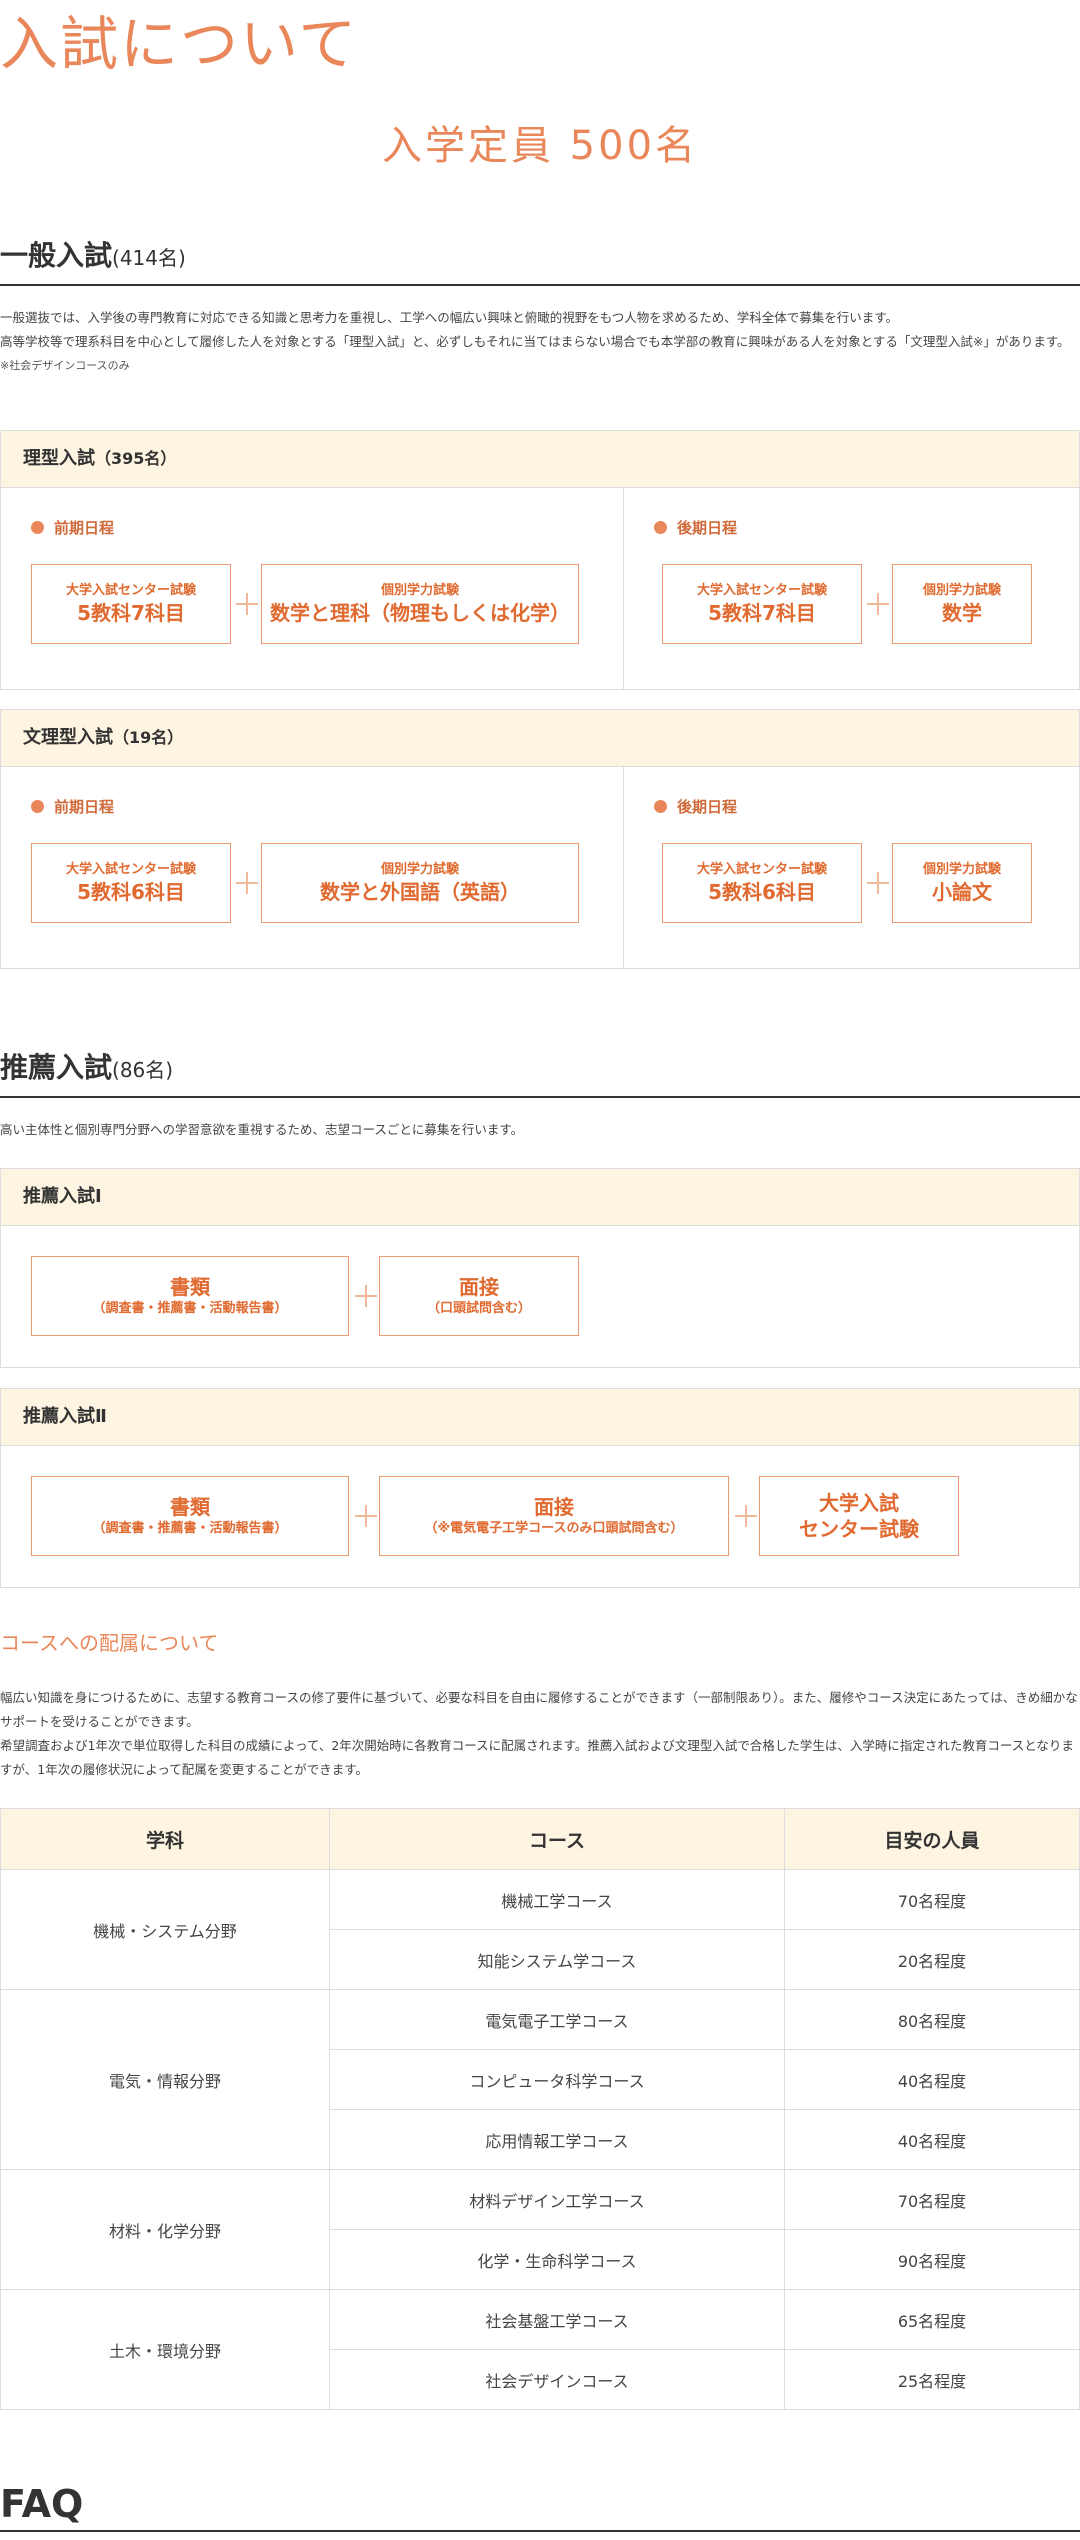 The image size is (1080, 2540). I want to click on liberal-exam-title: 文理型入試, so click(68, 737).